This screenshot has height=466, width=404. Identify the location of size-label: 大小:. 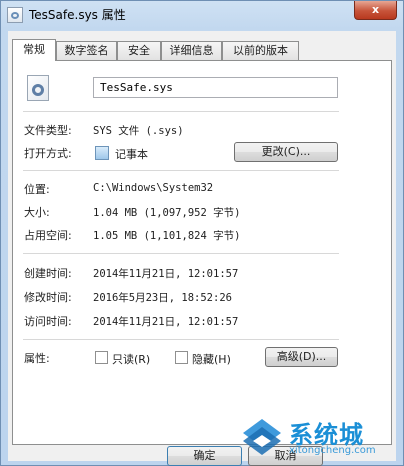
(37, 212).